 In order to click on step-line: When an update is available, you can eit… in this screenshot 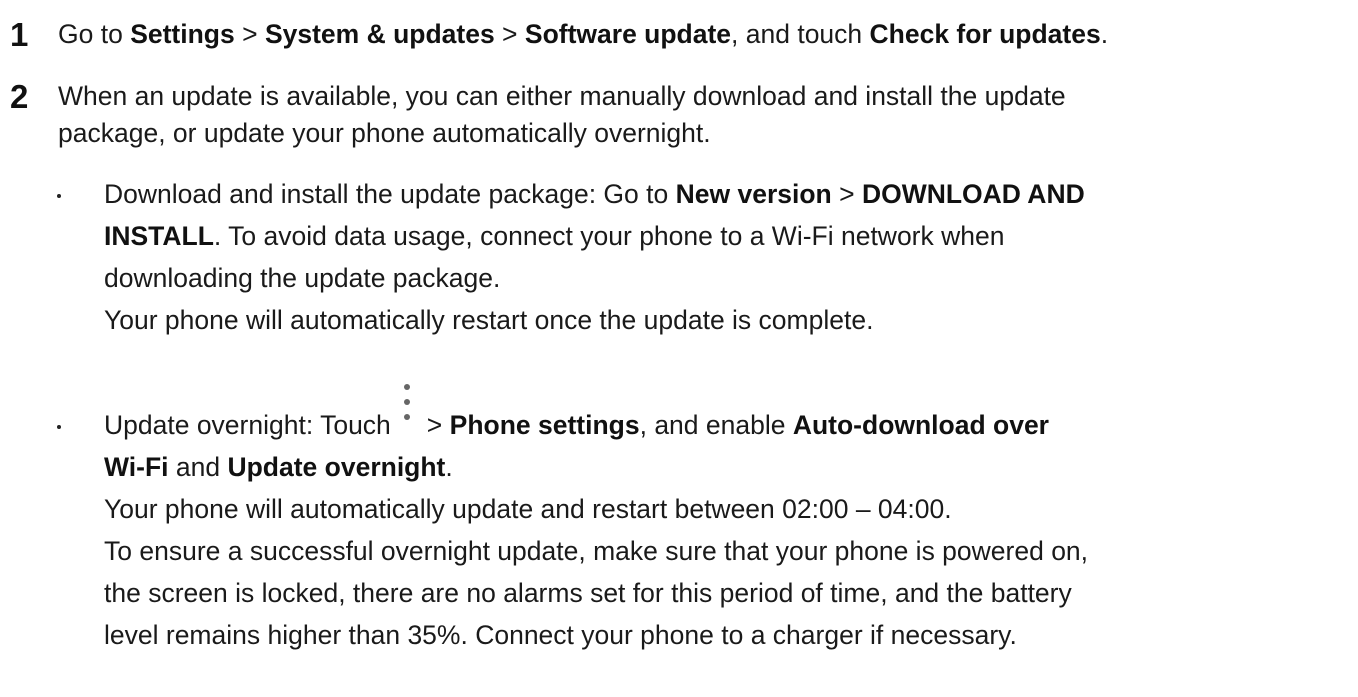, I will do `click(562, 96)`.